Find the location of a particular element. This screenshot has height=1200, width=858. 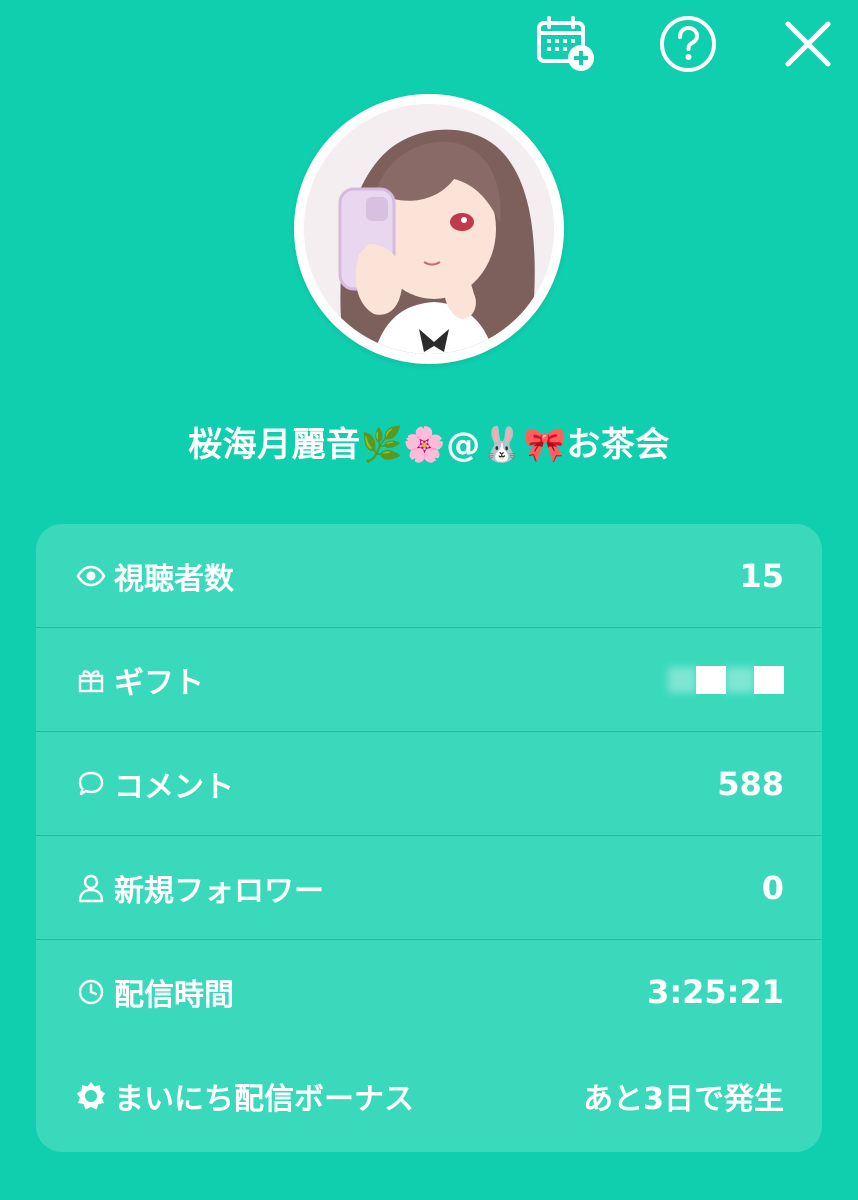

eye-icon is located at coordinates (91, 576).